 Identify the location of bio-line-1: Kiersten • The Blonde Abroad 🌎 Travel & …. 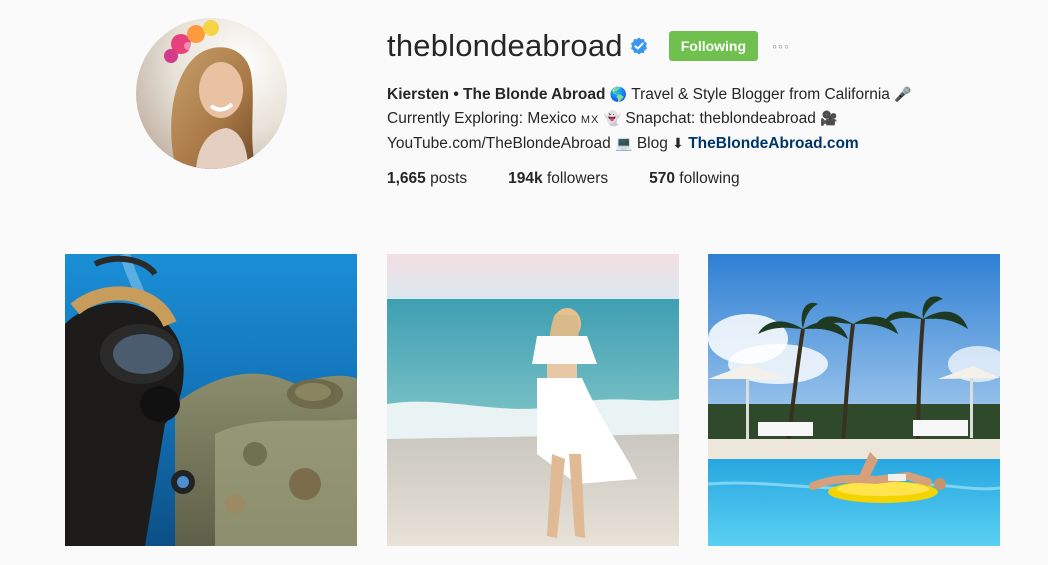
(707, 95).